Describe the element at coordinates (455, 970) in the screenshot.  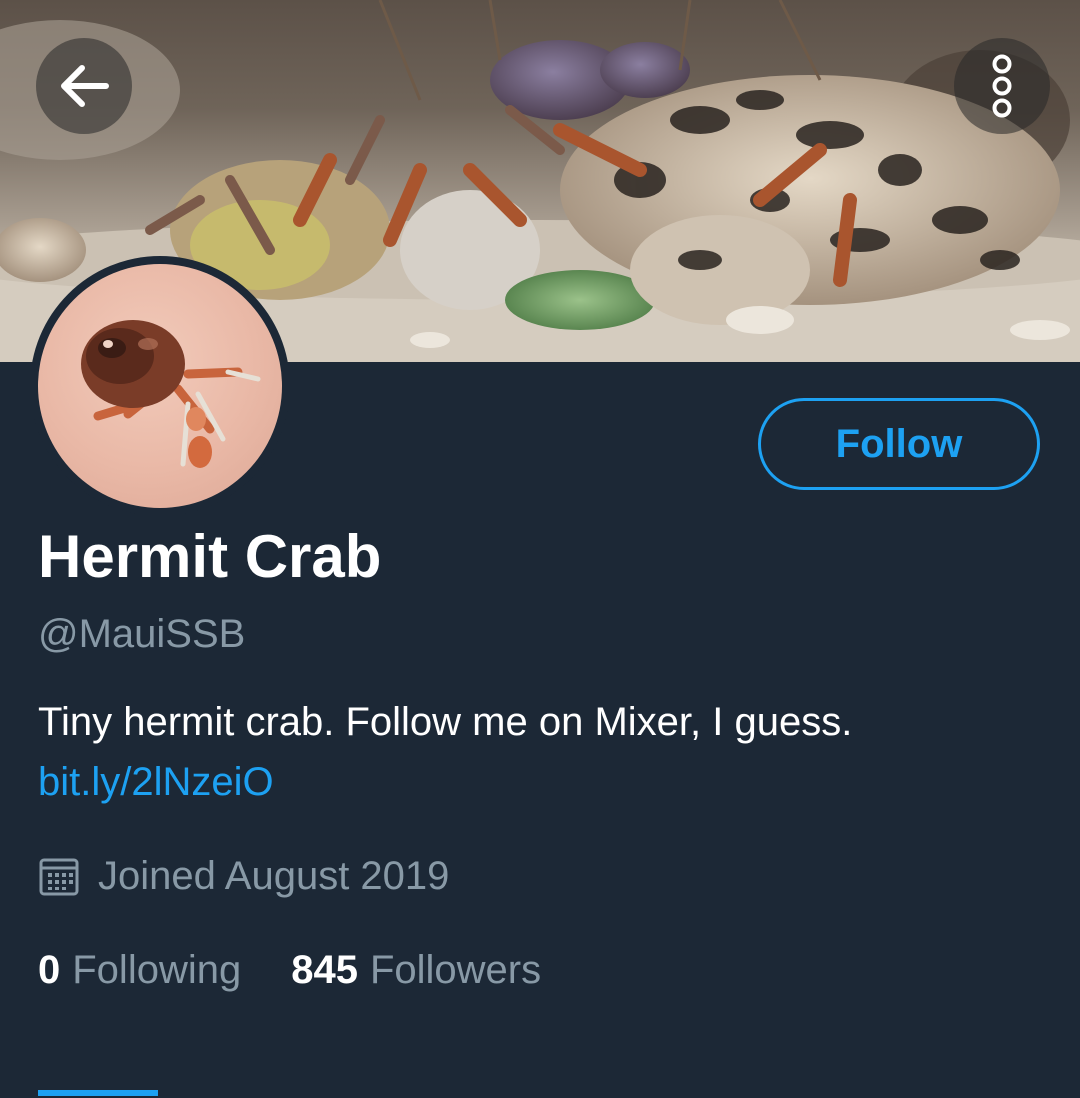
I see `followers-label: Followers` at that location.